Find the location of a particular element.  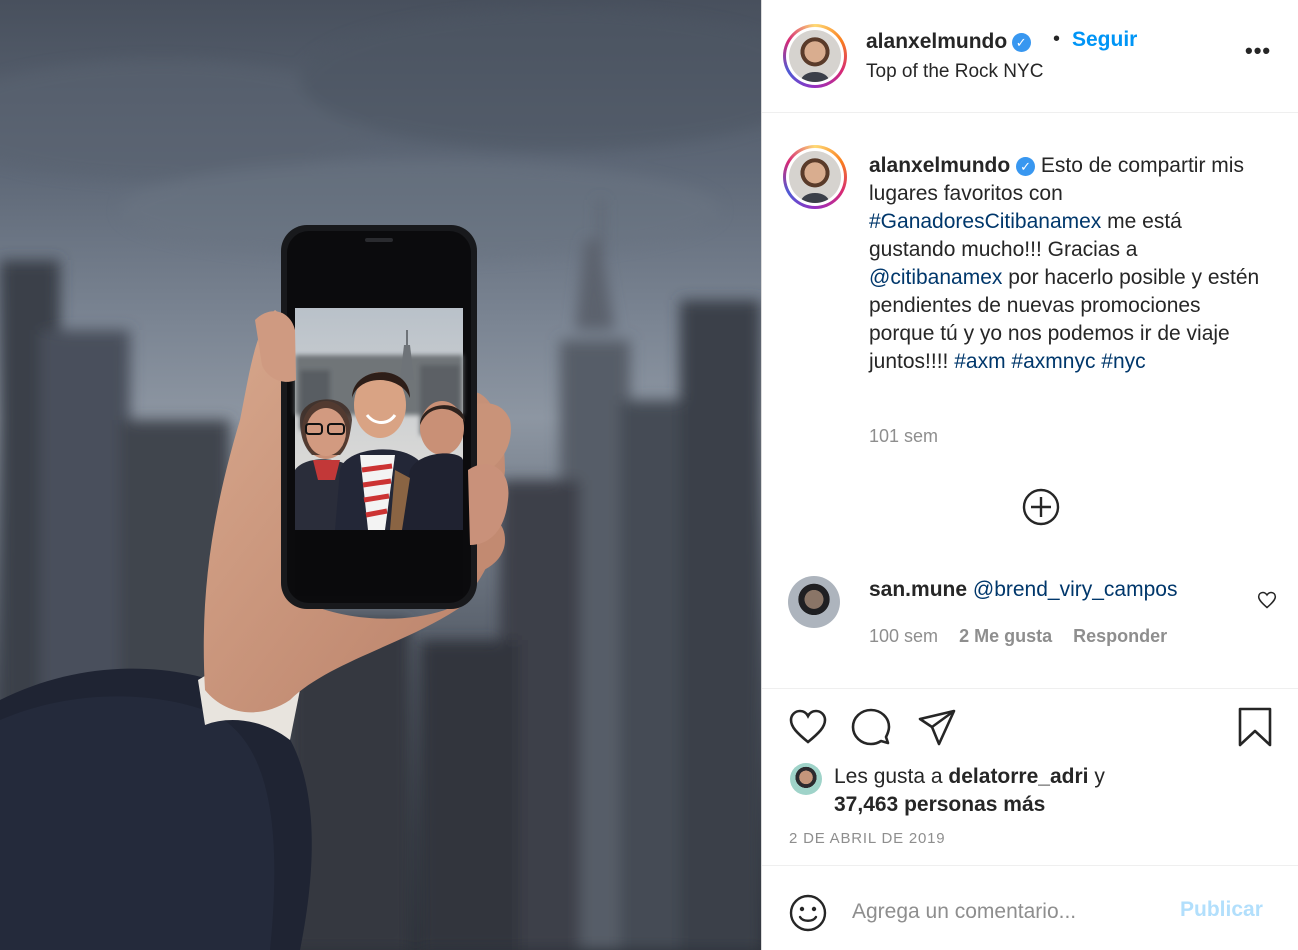

plus-circle-icon is located at coordinates (1041, 507).